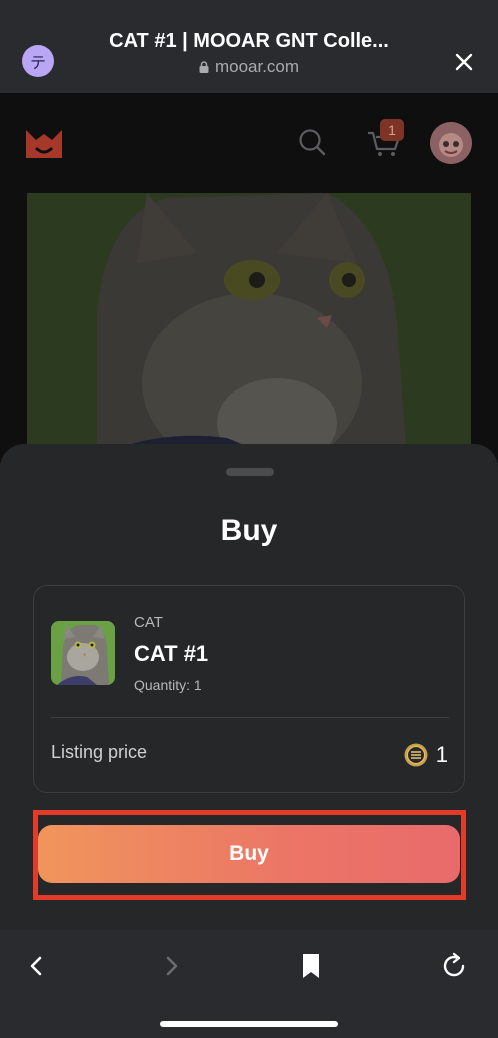 The height and width of the screenshot is (1038, 498). What do you see at coordinates (38, 61) in the screenshot?
I see `site-avatar: テ` at bounding box center [38, 61].